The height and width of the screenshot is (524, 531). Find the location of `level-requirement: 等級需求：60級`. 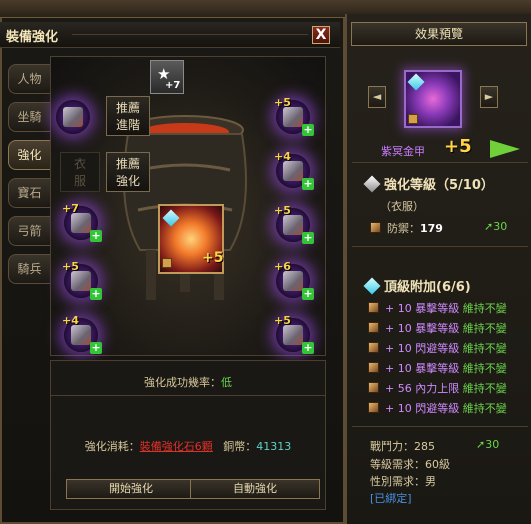

level-requirement: 等級需求：60級 is located at coordinates (410, 464).